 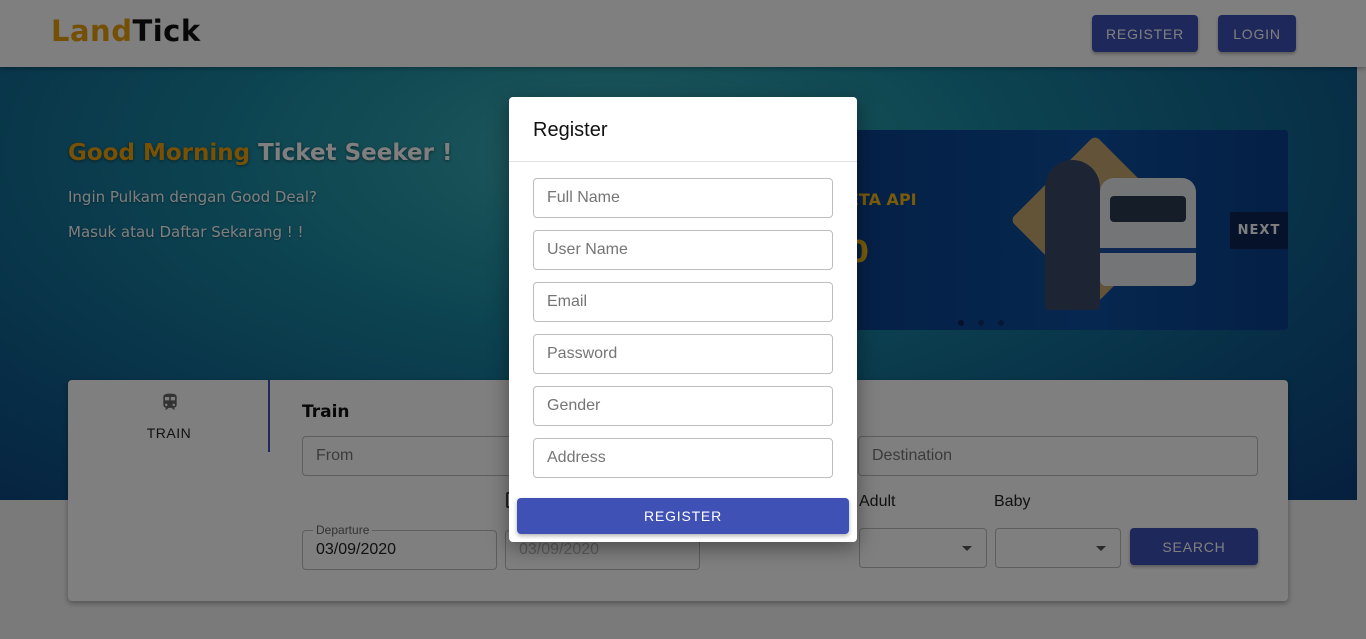 What do you see at coordinates (683, 129) in the screenshot?
I see `modal-header: Register` at bounding box center [683, 129].